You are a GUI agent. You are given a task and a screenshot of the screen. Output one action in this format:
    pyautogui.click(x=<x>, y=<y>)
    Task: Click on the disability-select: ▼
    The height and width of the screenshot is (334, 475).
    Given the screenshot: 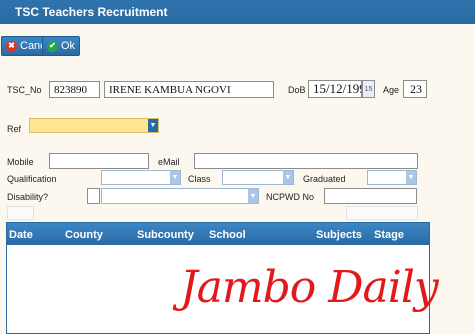 What is the action you would take?
    pyautogui.click(x=180, y=196)
    